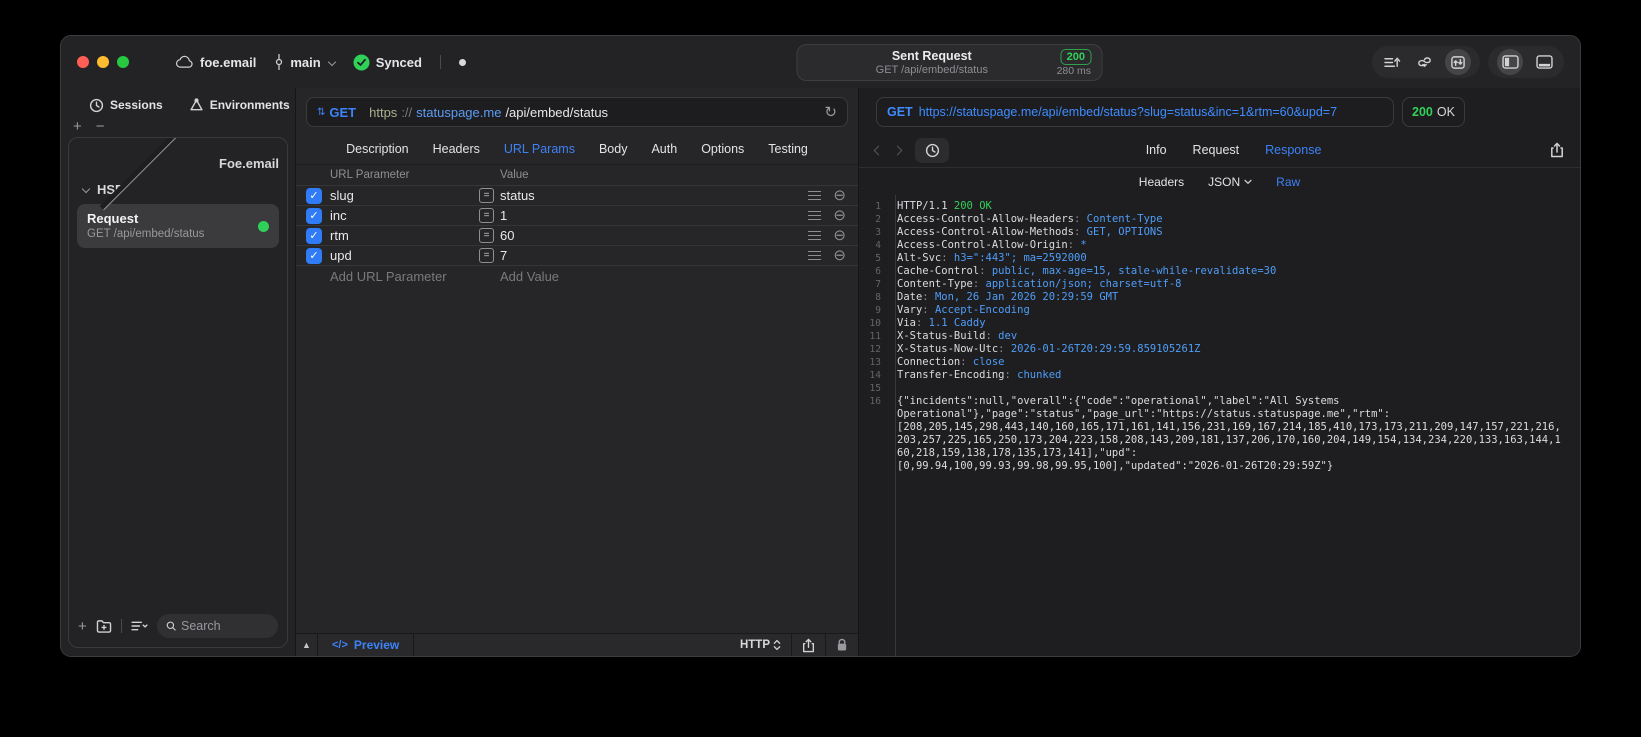 This screenshot has width=1641, height=737. What do you see at coordinates (1424, 62) in the screenshot?
I see `mock-button` at bounding box center [1424, 62].